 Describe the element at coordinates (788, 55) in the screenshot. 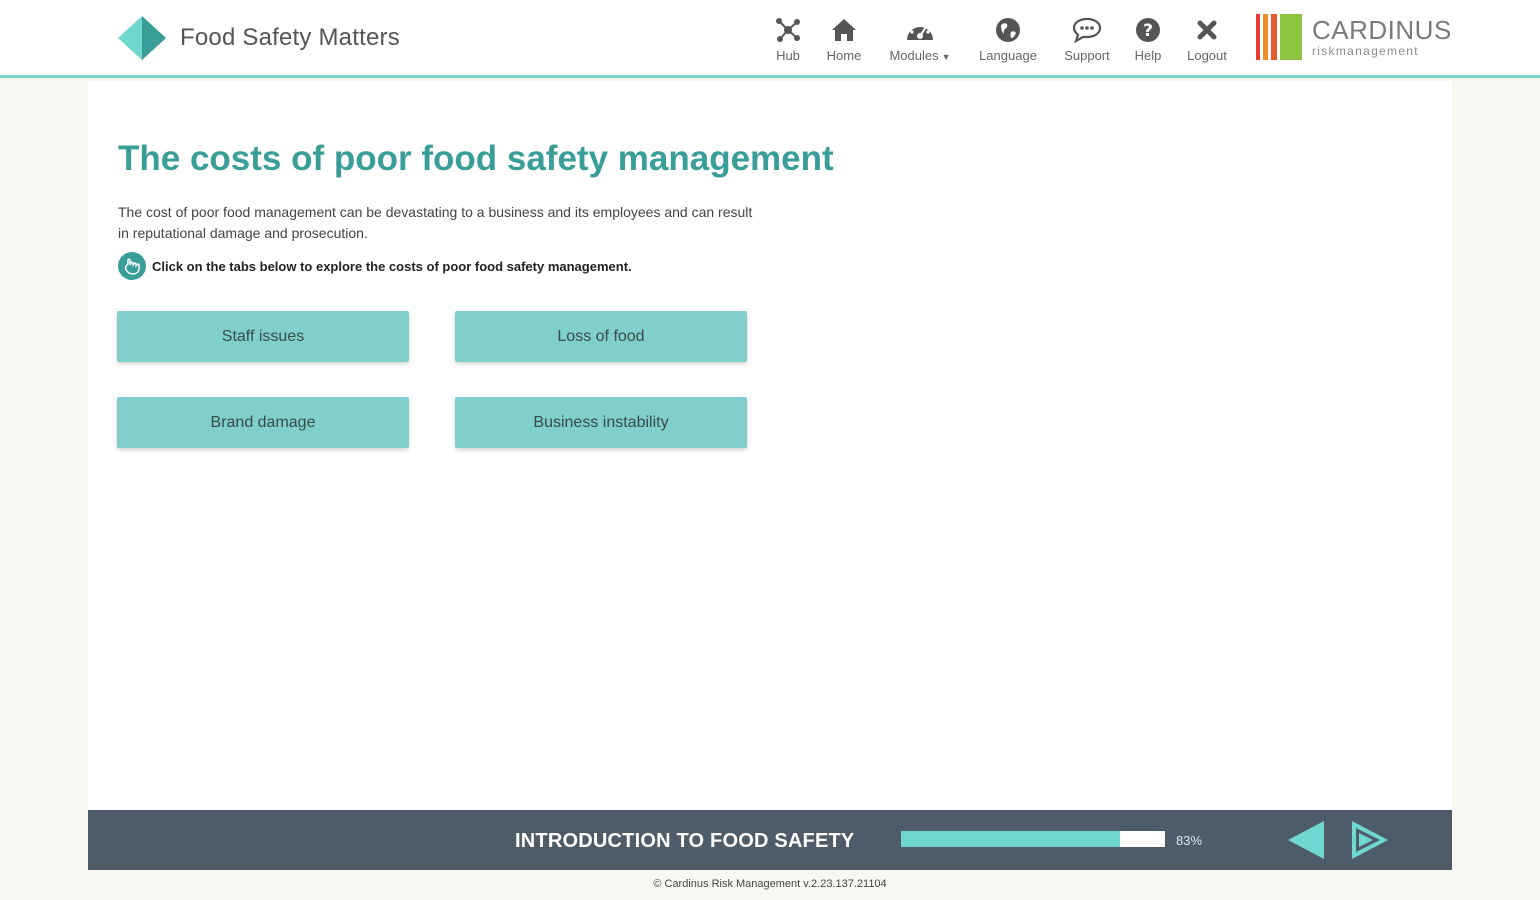

I see `nav-label: Hub` at that location.